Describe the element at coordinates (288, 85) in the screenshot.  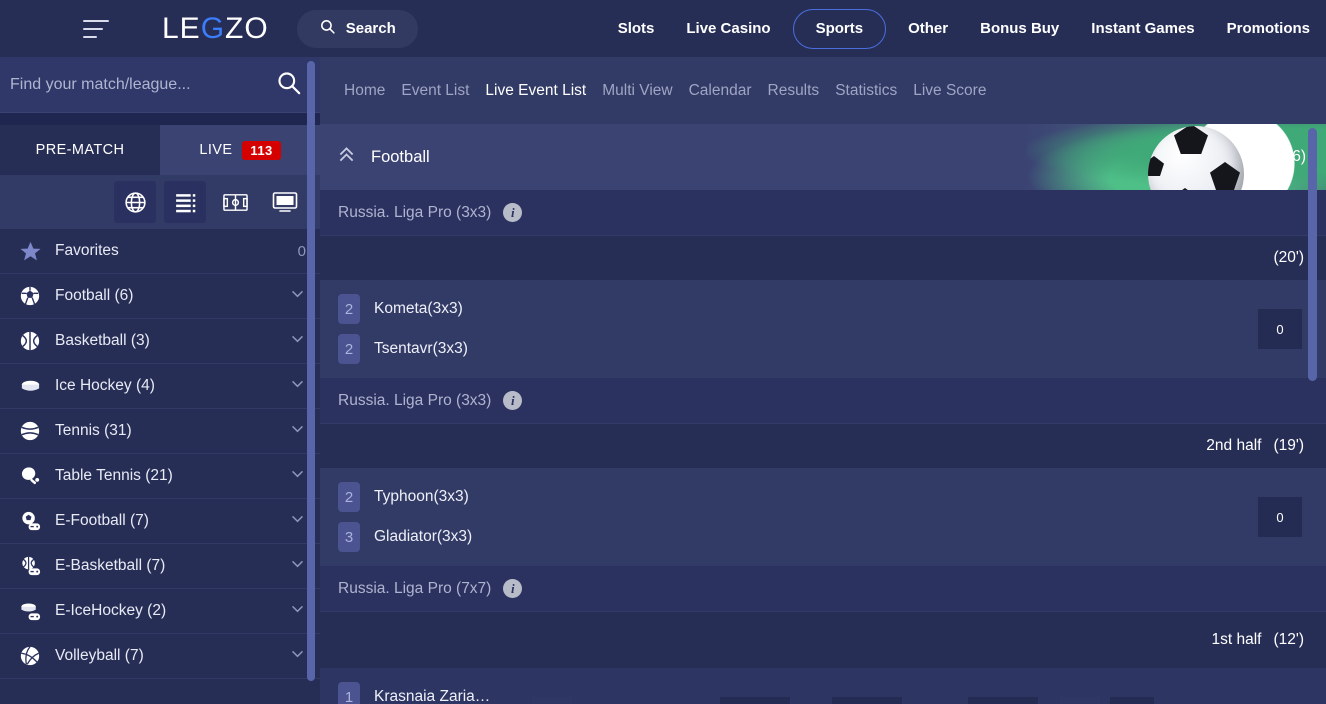
I see `search-icon` at that location.